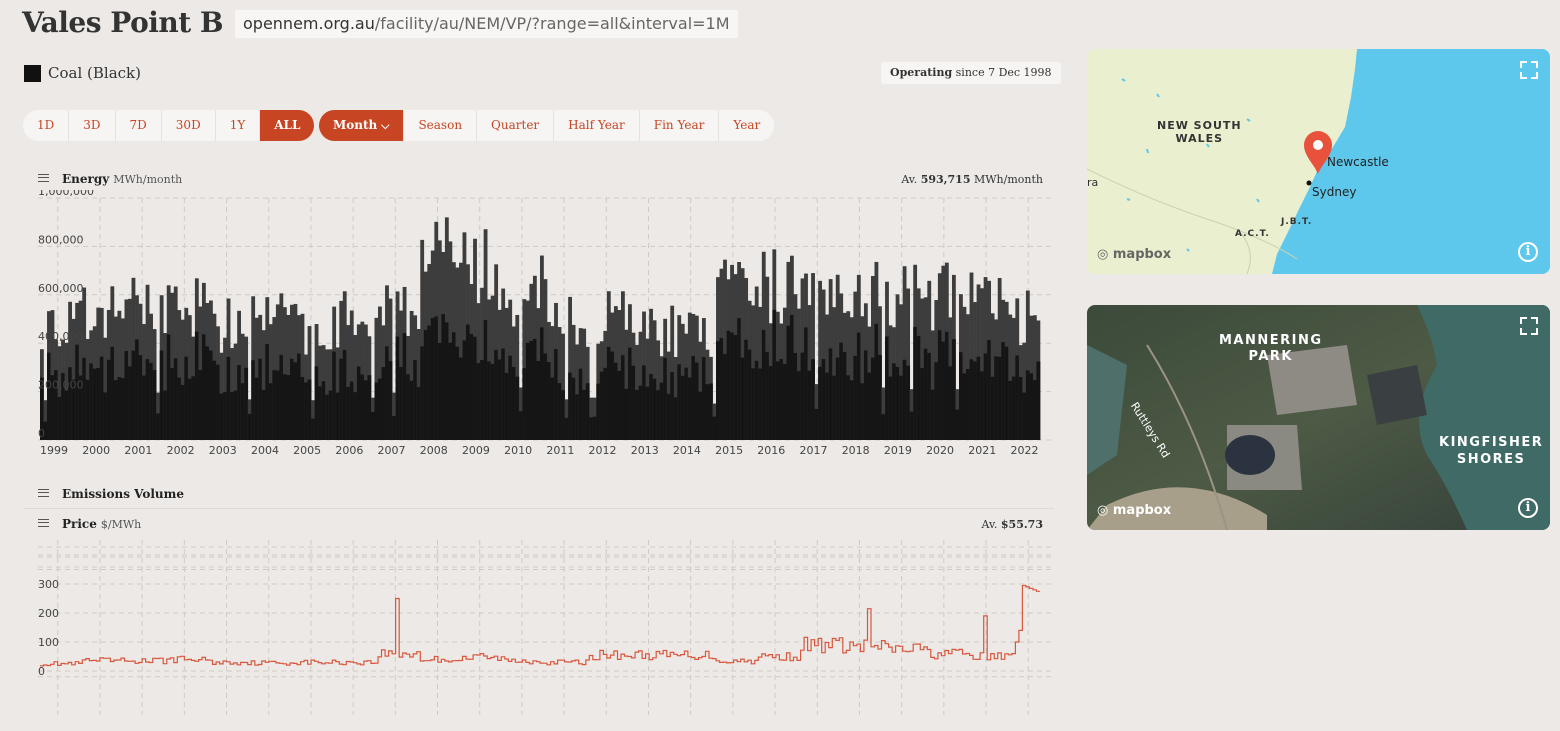  I want to click on energy-xtick: 2019, so click(898, 450).